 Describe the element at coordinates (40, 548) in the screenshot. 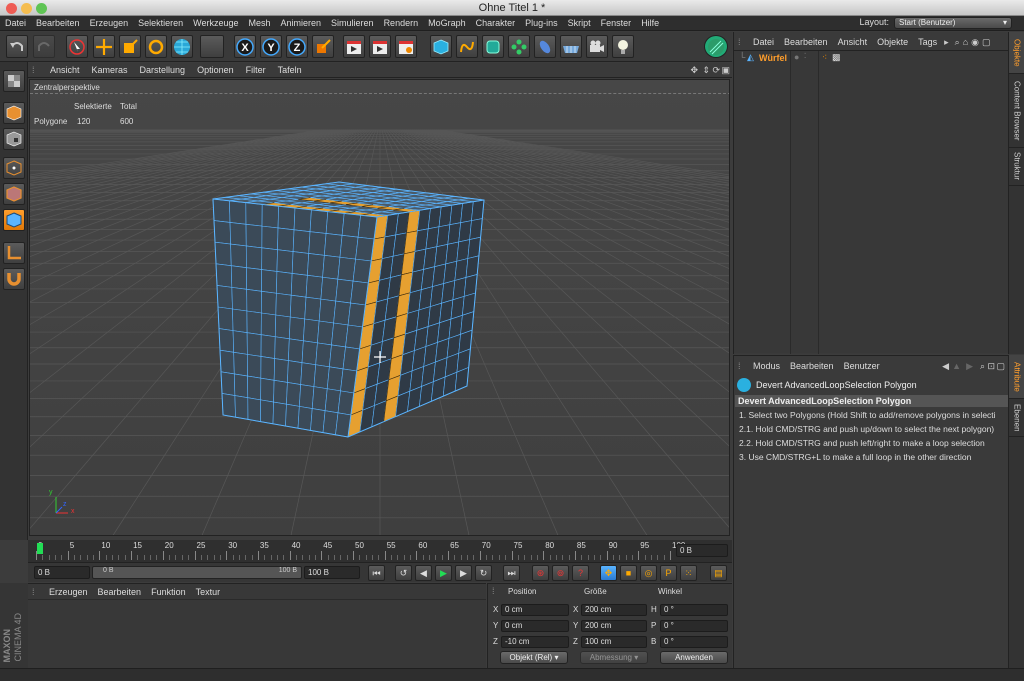

I see `playhead-marker` at that location.